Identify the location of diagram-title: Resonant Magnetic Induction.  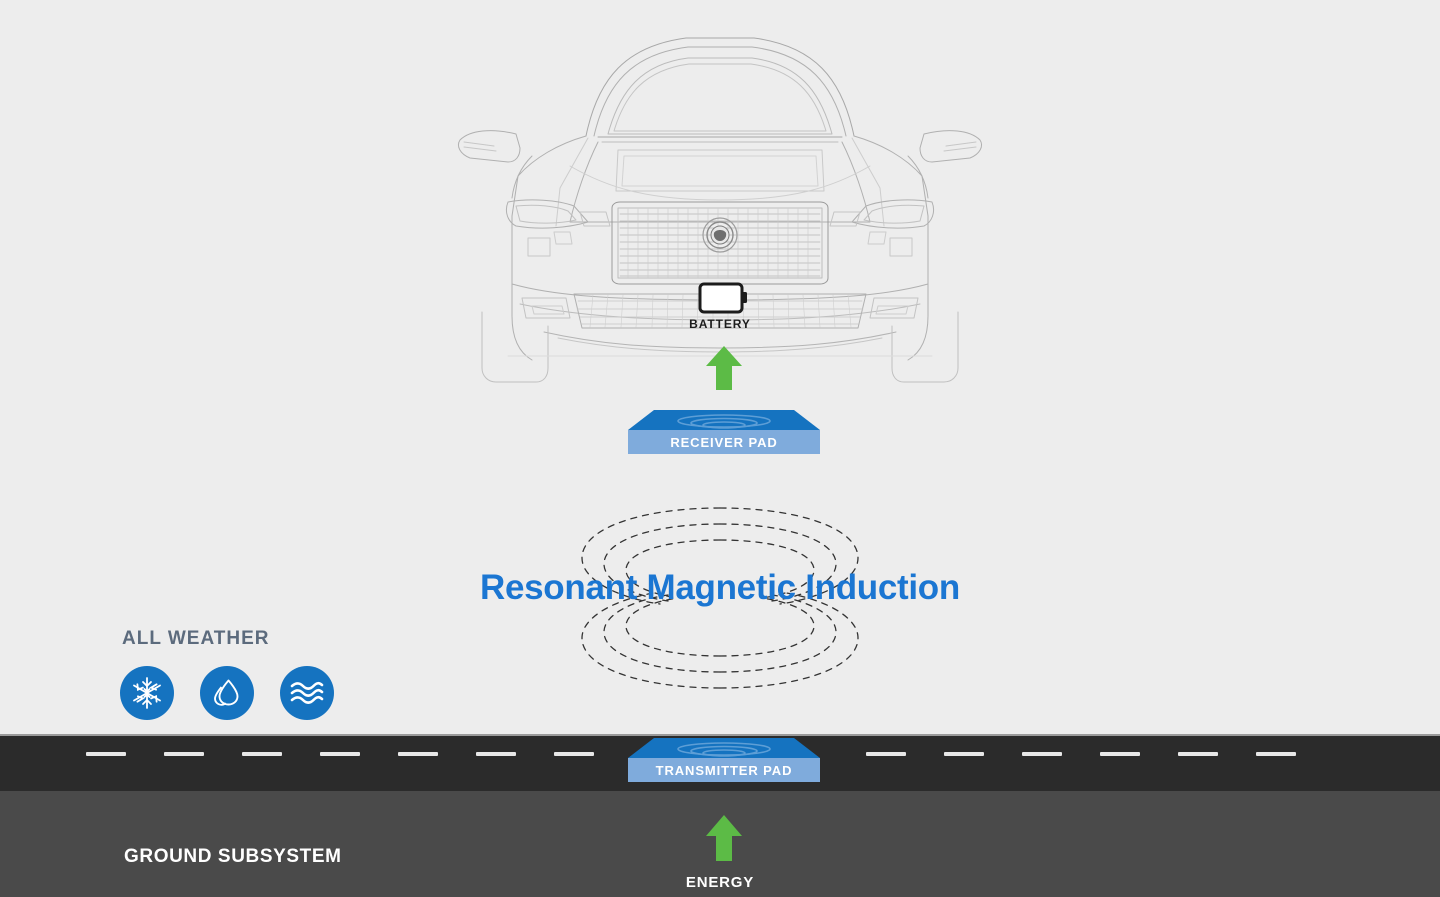
(720, 587).